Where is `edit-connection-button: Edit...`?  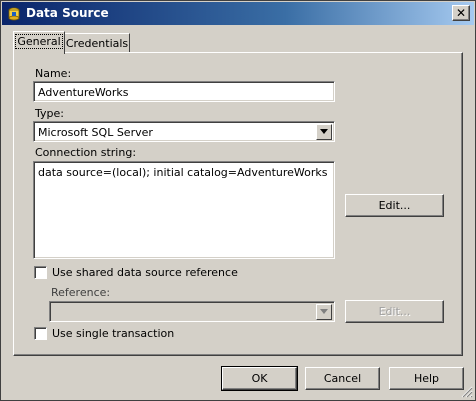
edit-connection-button: Edit... is located at coordinates (394, 205).